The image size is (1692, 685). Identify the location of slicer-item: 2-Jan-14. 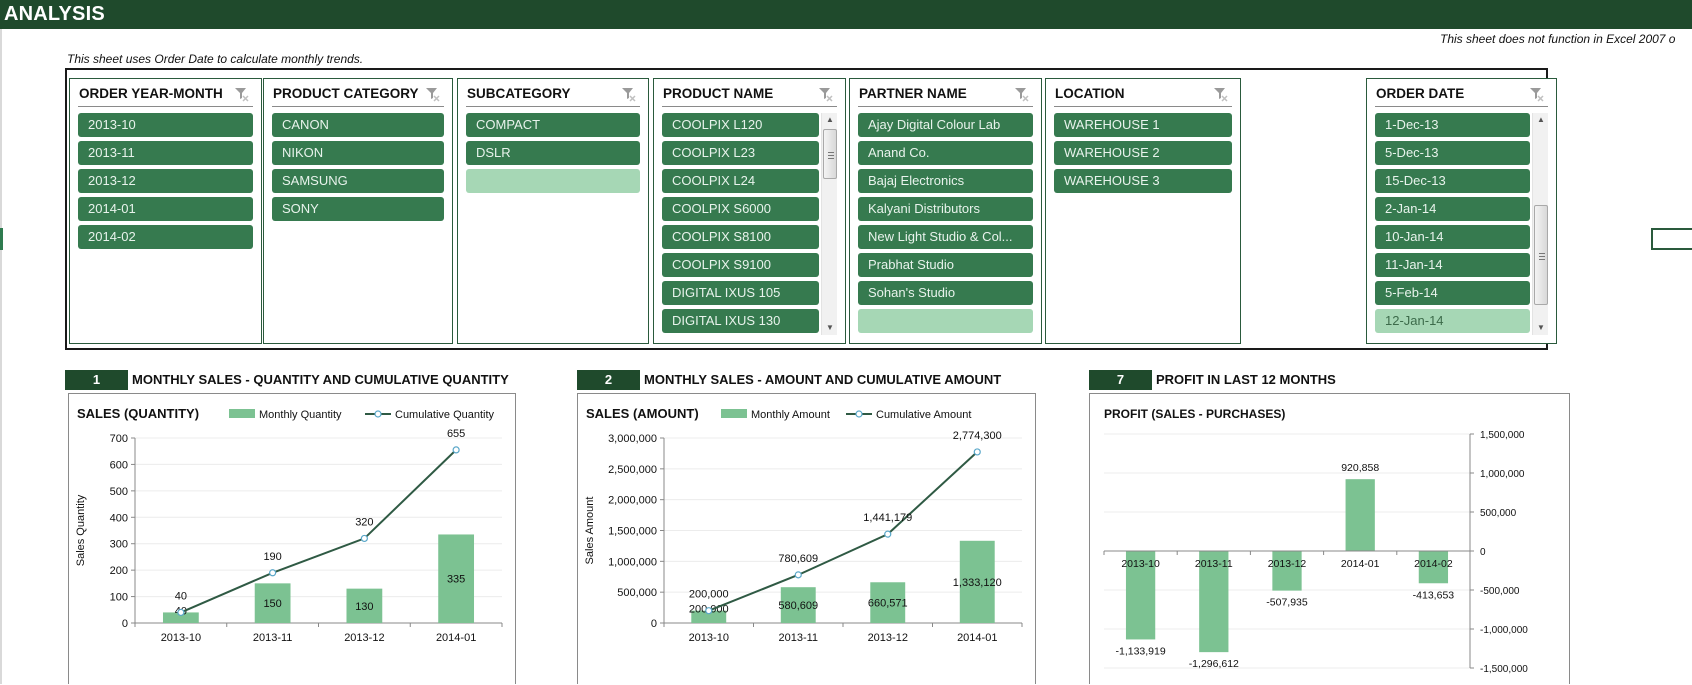
(1452, 209).